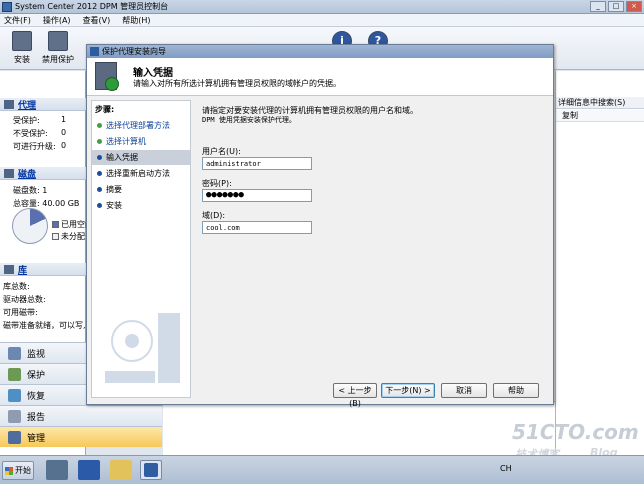 The width and height of the screenshot is (644, 484). I want to click on disk-icon, so click(9, 173).